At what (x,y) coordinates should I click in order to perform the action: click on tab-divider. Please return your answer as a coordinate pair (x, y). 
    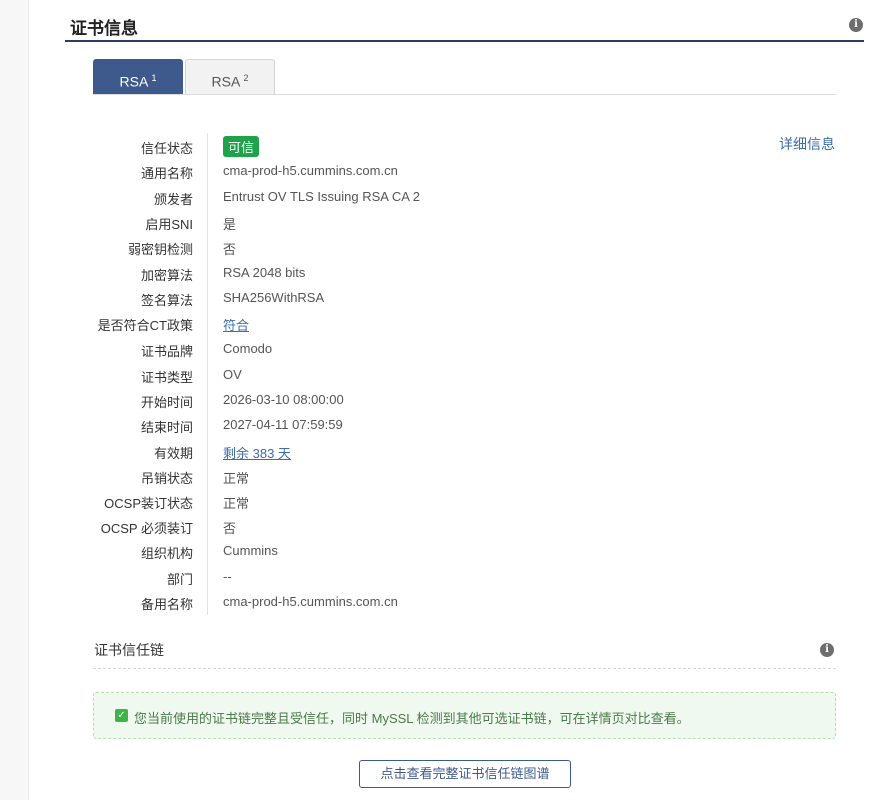
    Looking at the image, I should click on (464, 94).